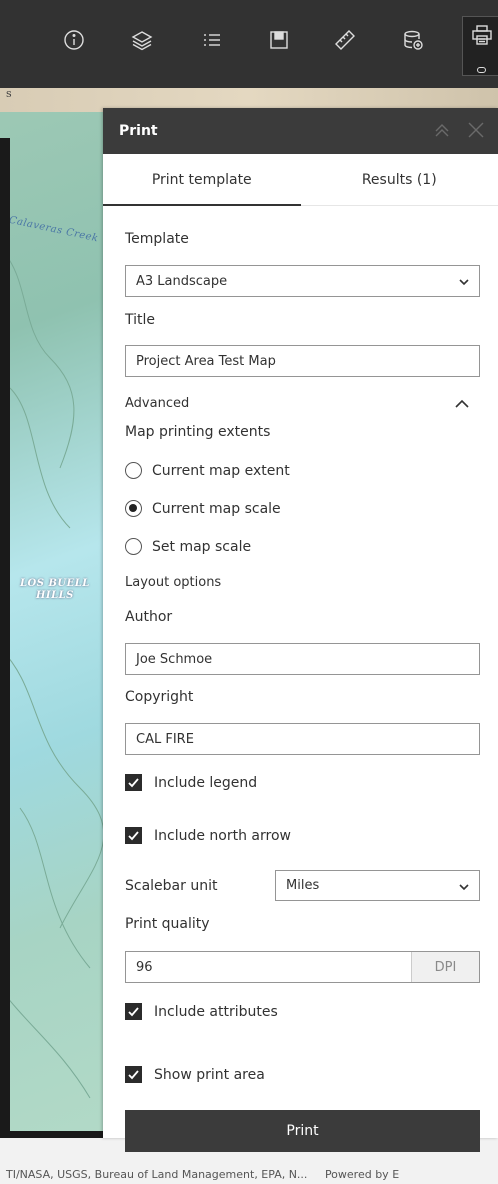 The height and width of the screenshot is (1184, 498). Describe the element at coordinates (206, 782) in the screenshot. I see `checkbox-label: Include legend` at that location.